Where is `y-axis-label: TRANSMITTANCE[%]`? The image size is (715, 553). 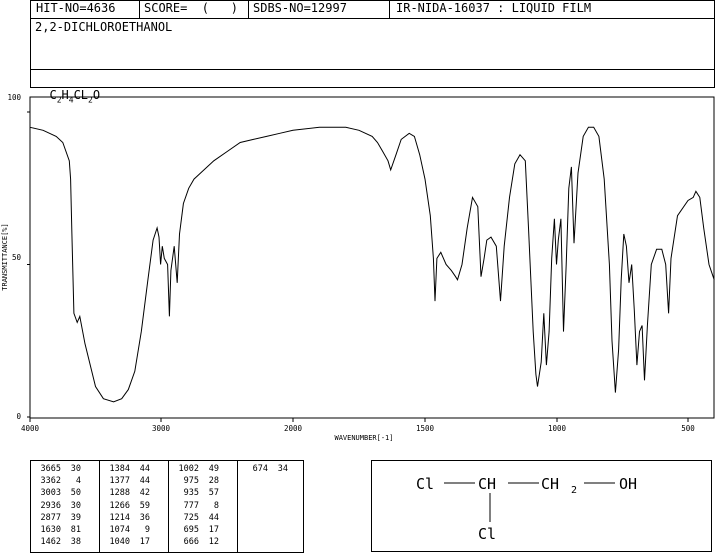 y-axis-label: TRANSMITTANCE[%] is located at coordinates (5, 256).